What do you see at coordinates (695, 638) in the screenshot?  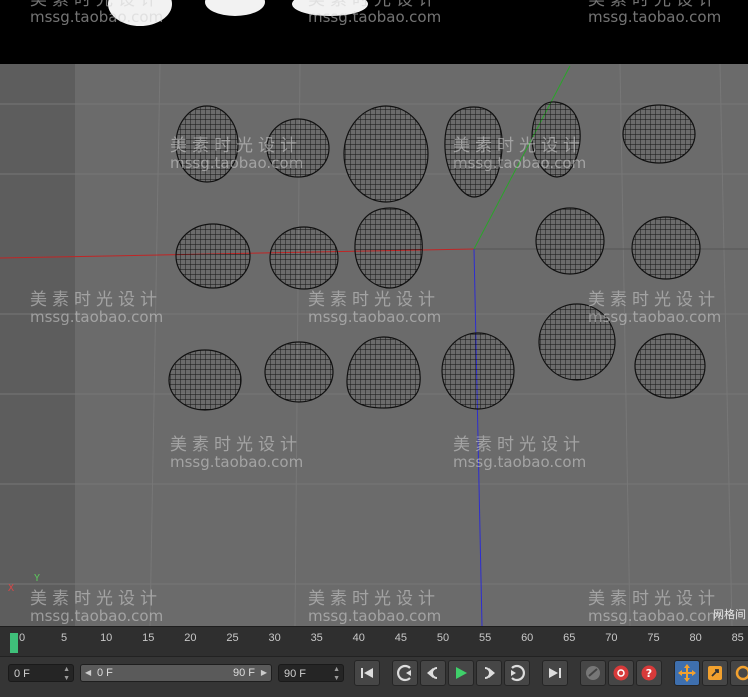 I see `ruler-tick-label: 80` at bounding box center [695, 638].